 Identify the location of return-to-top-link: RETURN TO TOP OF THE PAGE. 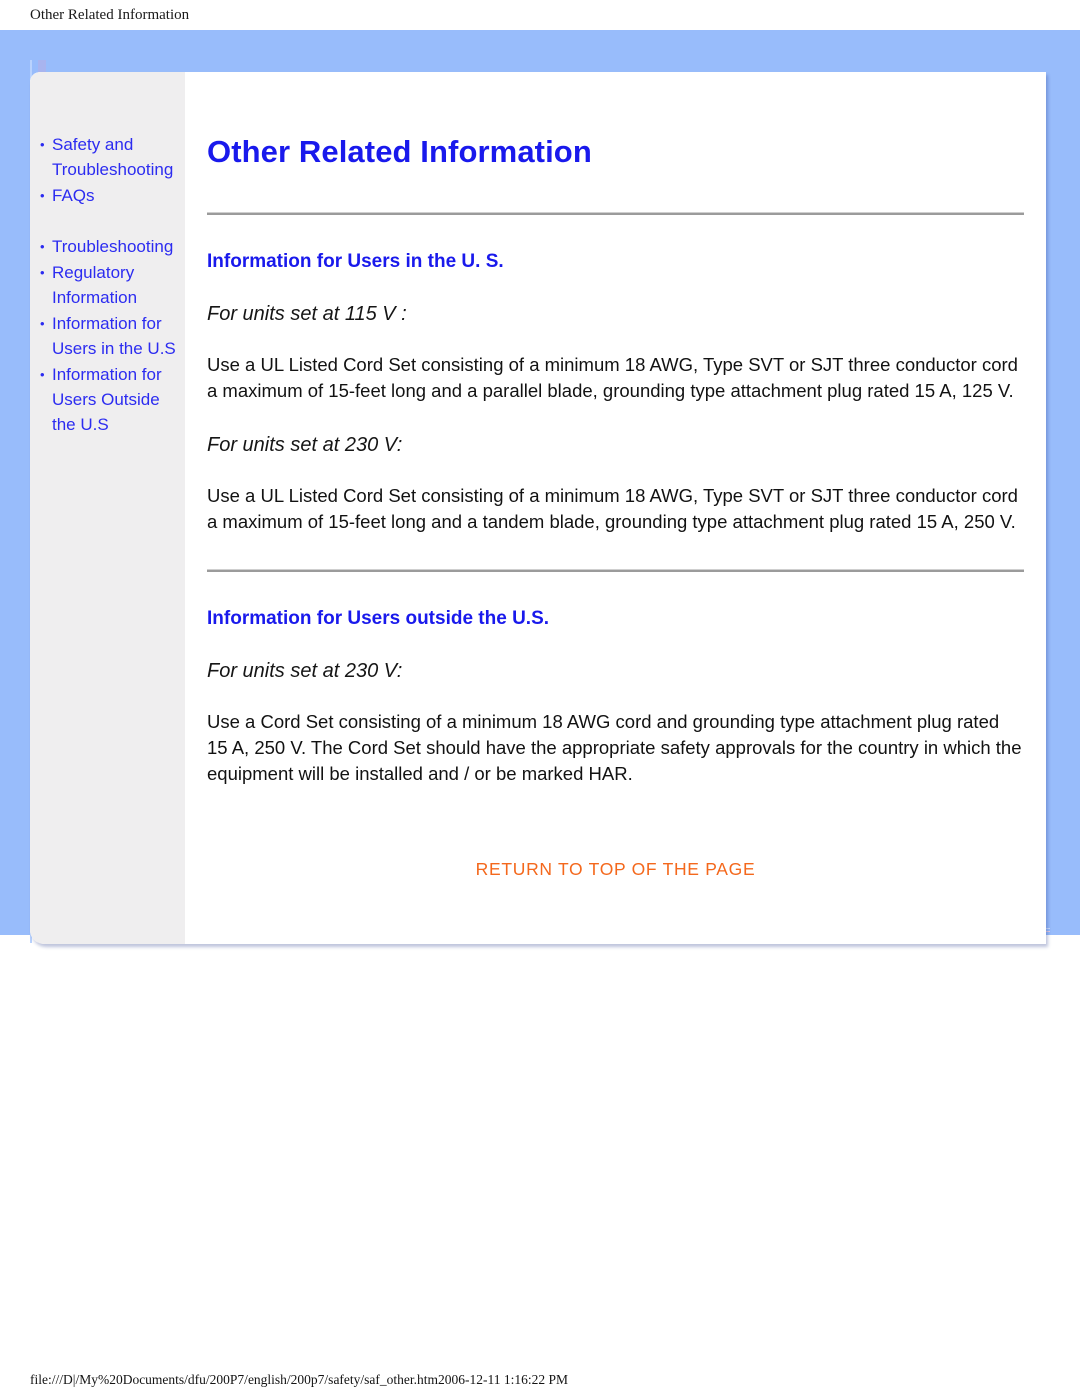
(616, 869).